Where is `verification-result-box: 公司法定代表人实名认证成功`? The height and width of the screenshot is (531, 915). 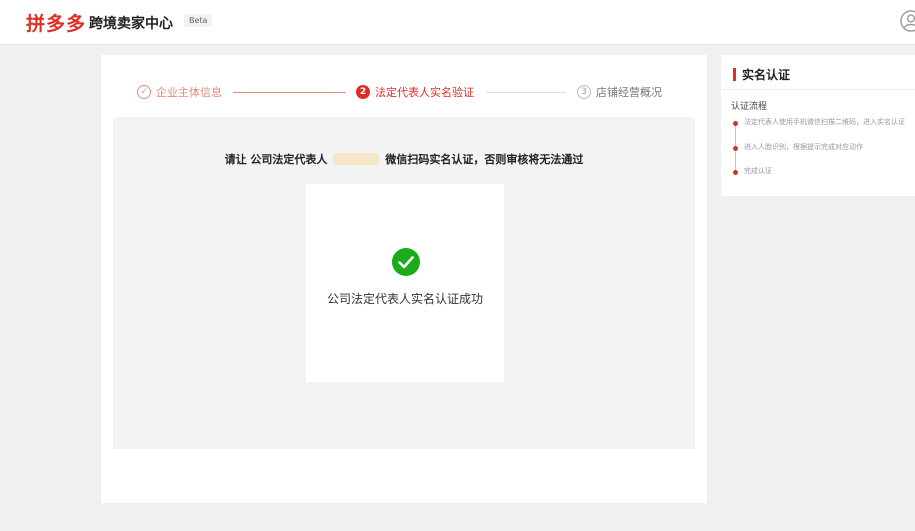
verification-result-box: 公司法定代表人实名认证成功 is located at coordinates (405, 283).